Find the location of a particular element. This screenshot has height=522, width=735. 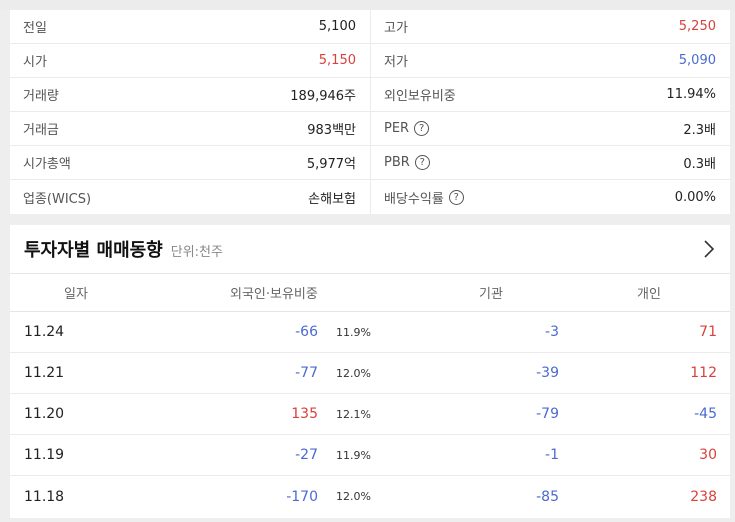

cell-individual: 112 is located at coordinates (703, 373).